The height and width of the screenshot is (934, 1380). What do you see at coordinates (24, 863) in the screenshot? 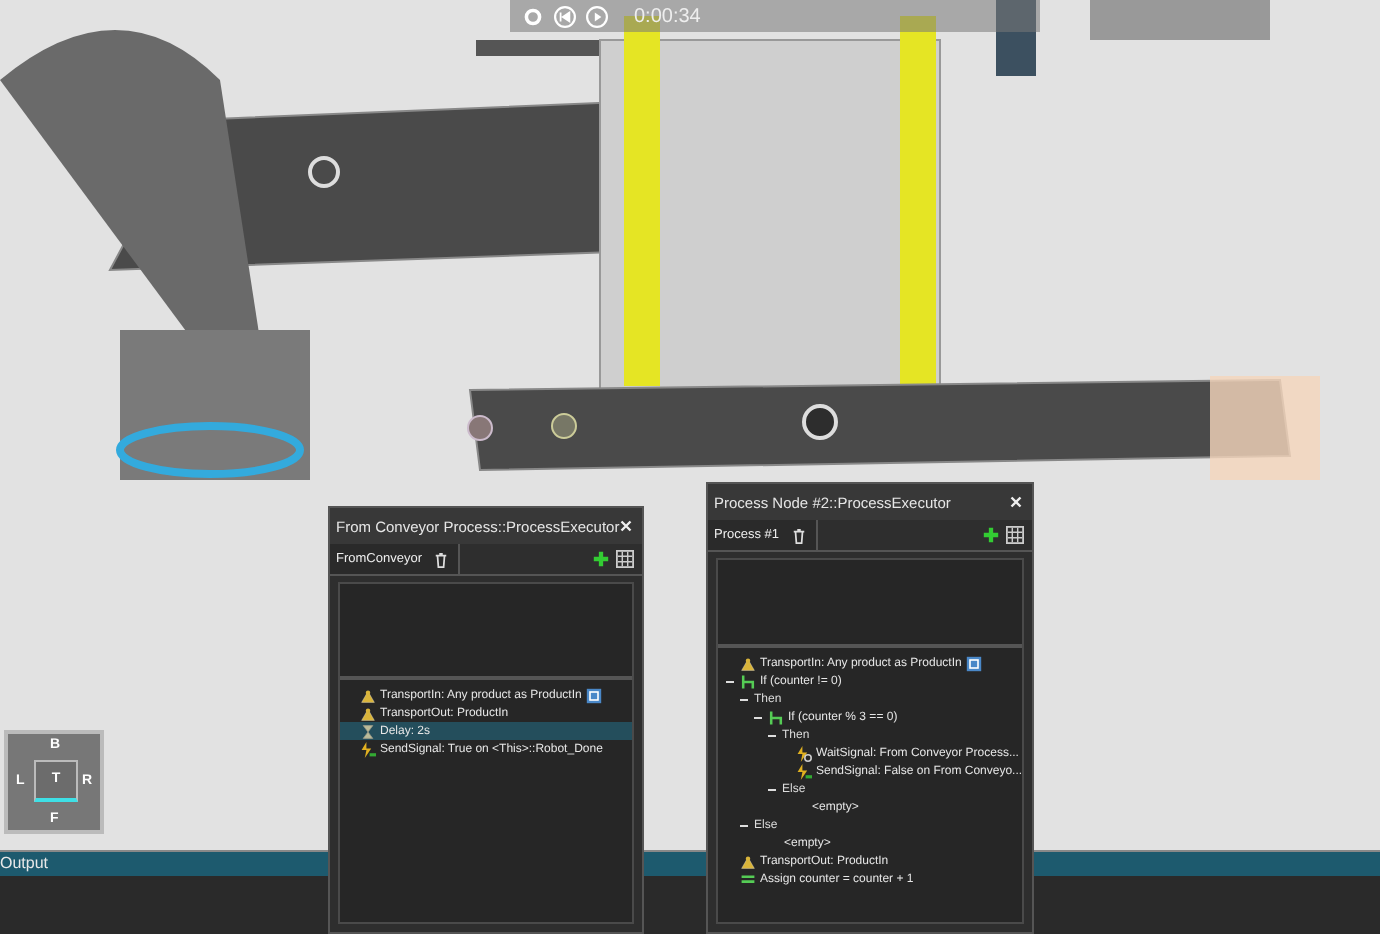
I see `output-label: Output` at bounding box center [24, 863].